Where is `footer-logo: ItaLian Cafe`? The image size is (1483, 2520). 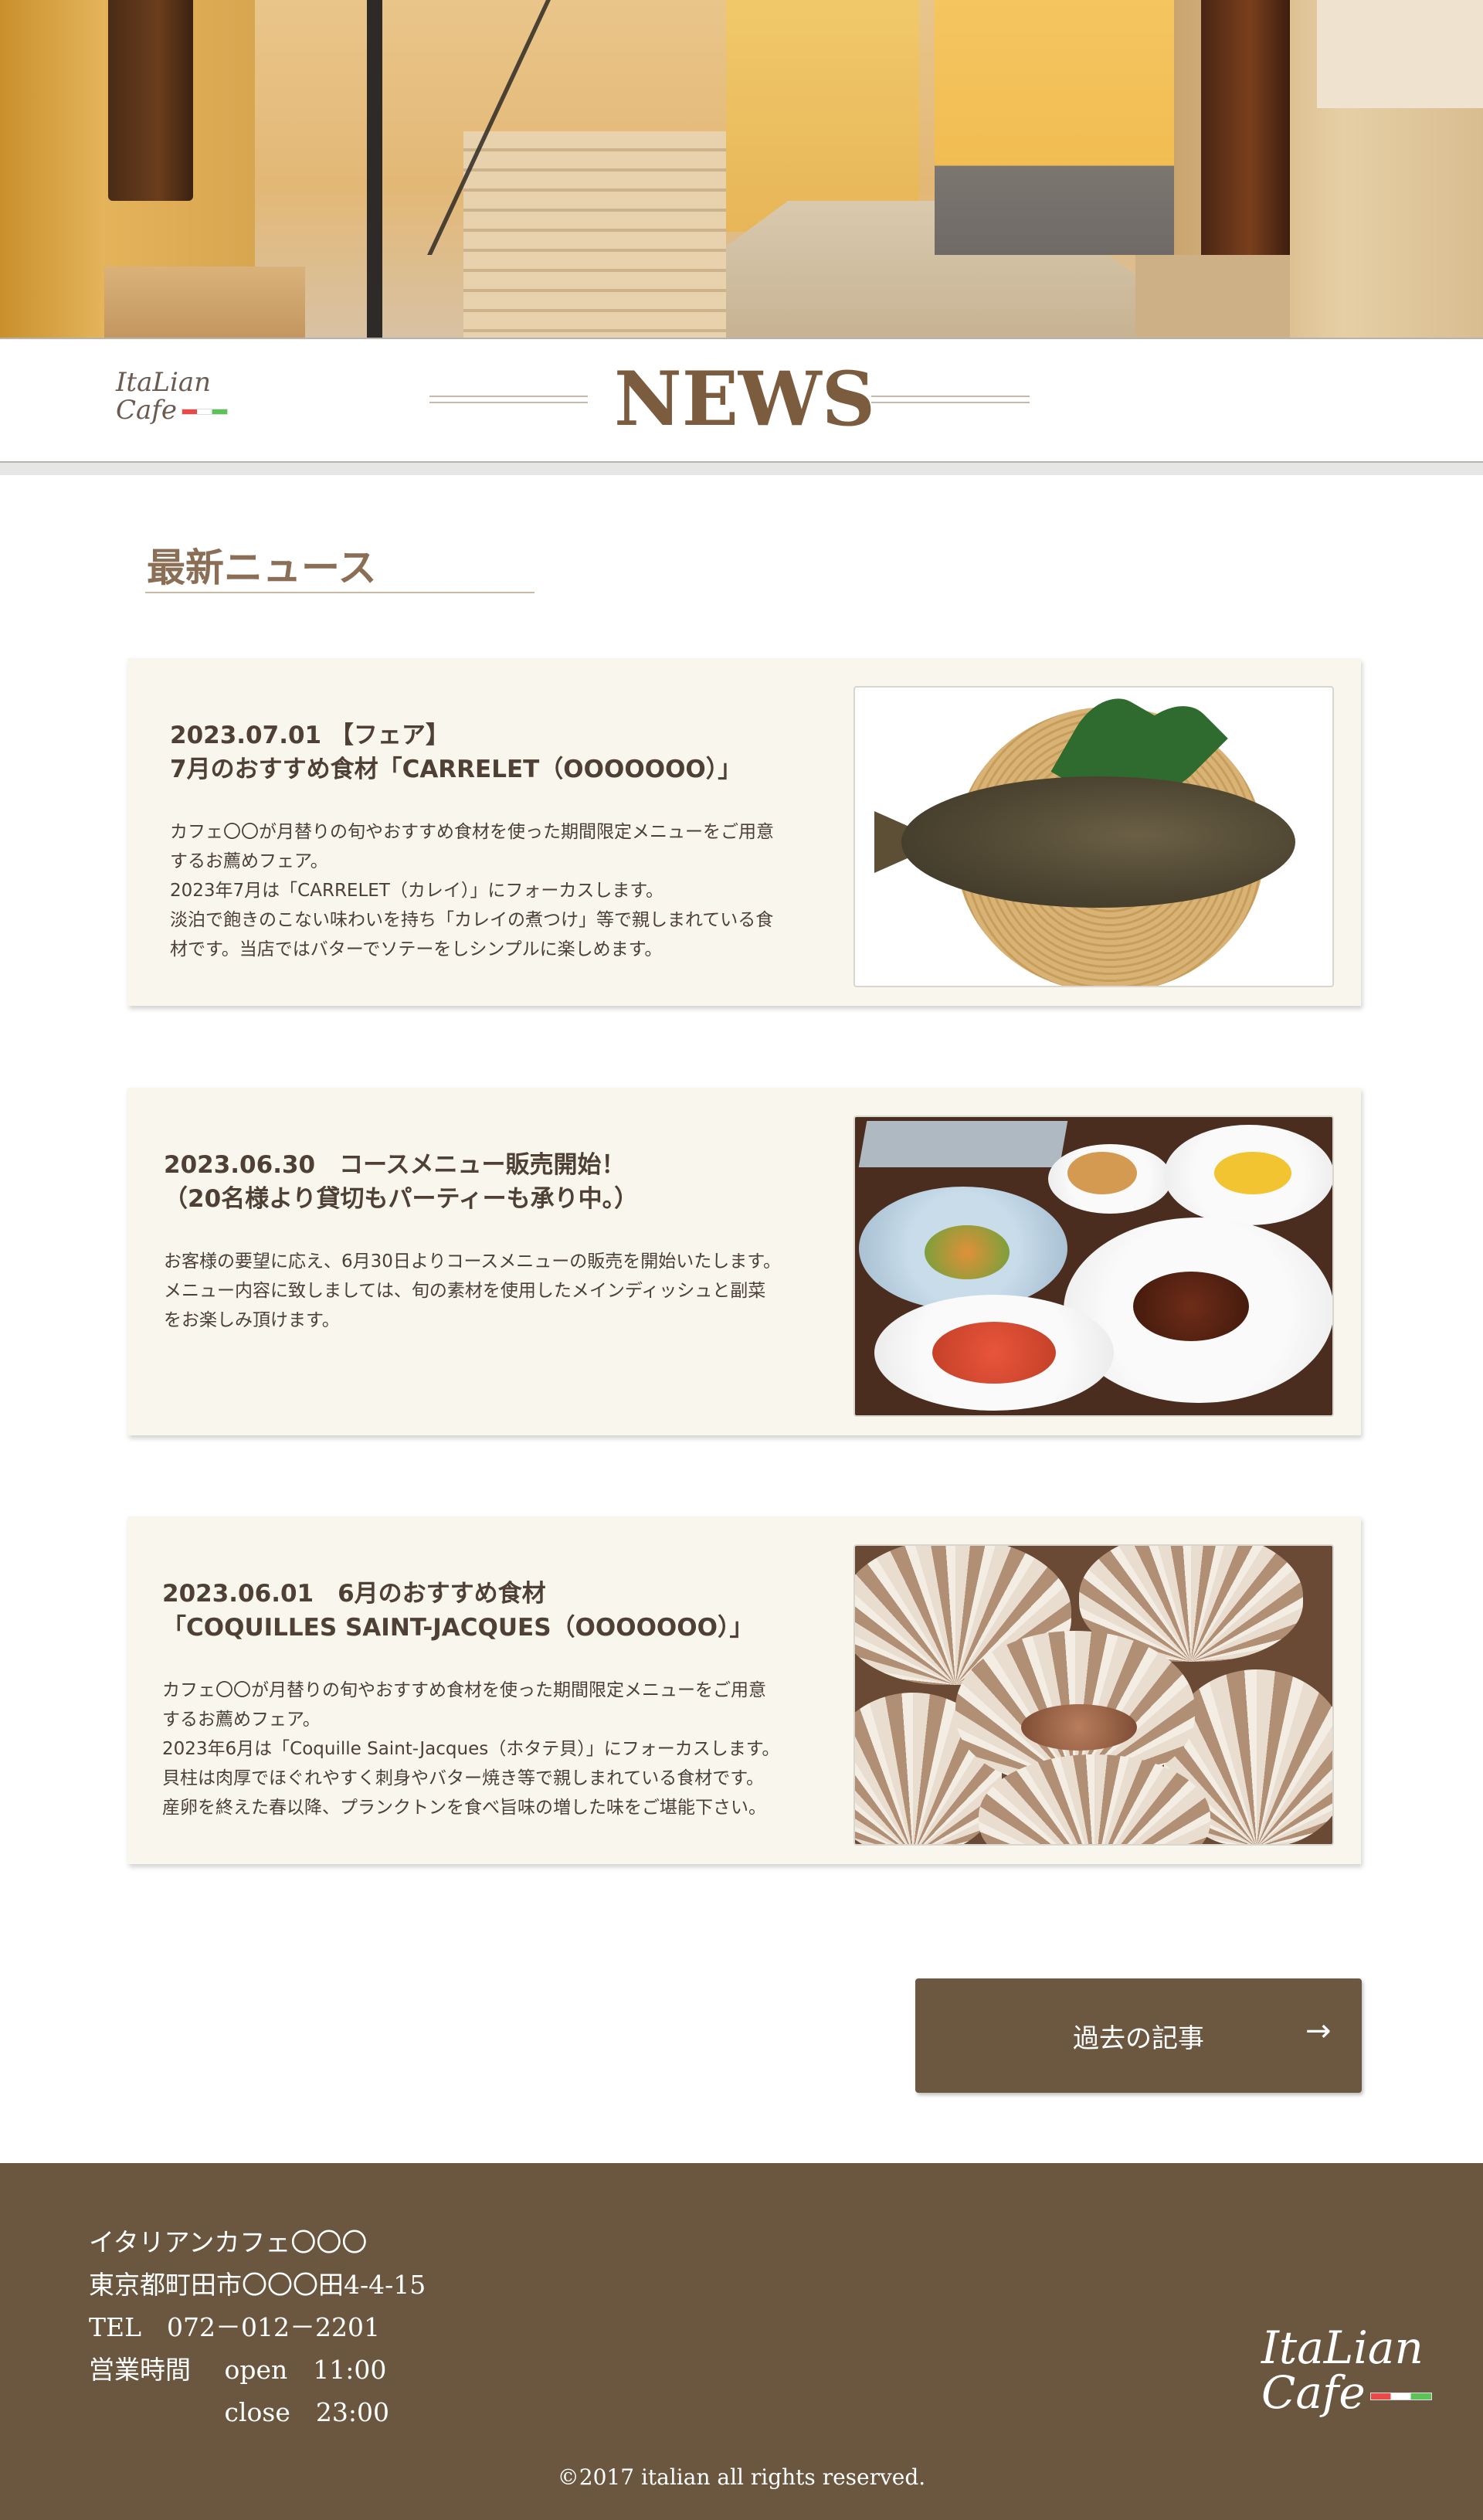 footer-logo: ItaLian Cafe is located at coordinates (1346, 2370).